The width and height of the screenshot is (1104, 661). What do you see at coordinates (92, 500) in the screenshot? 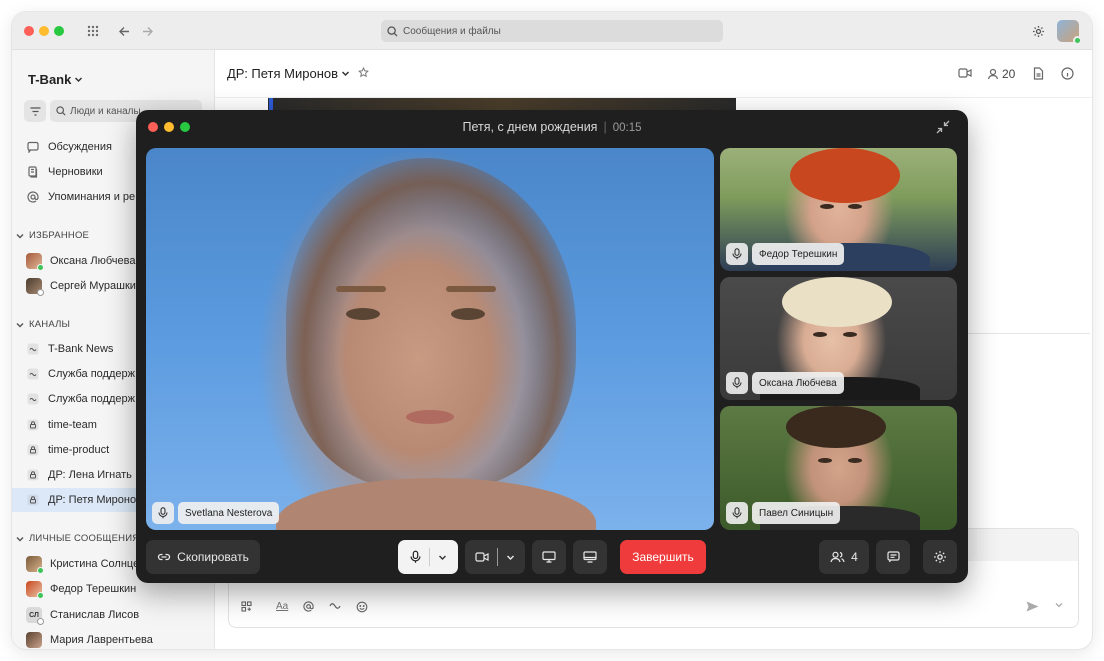
I see `sidebar-item-label: ДР: Петя Мироно` at bounding box center [92, 500].